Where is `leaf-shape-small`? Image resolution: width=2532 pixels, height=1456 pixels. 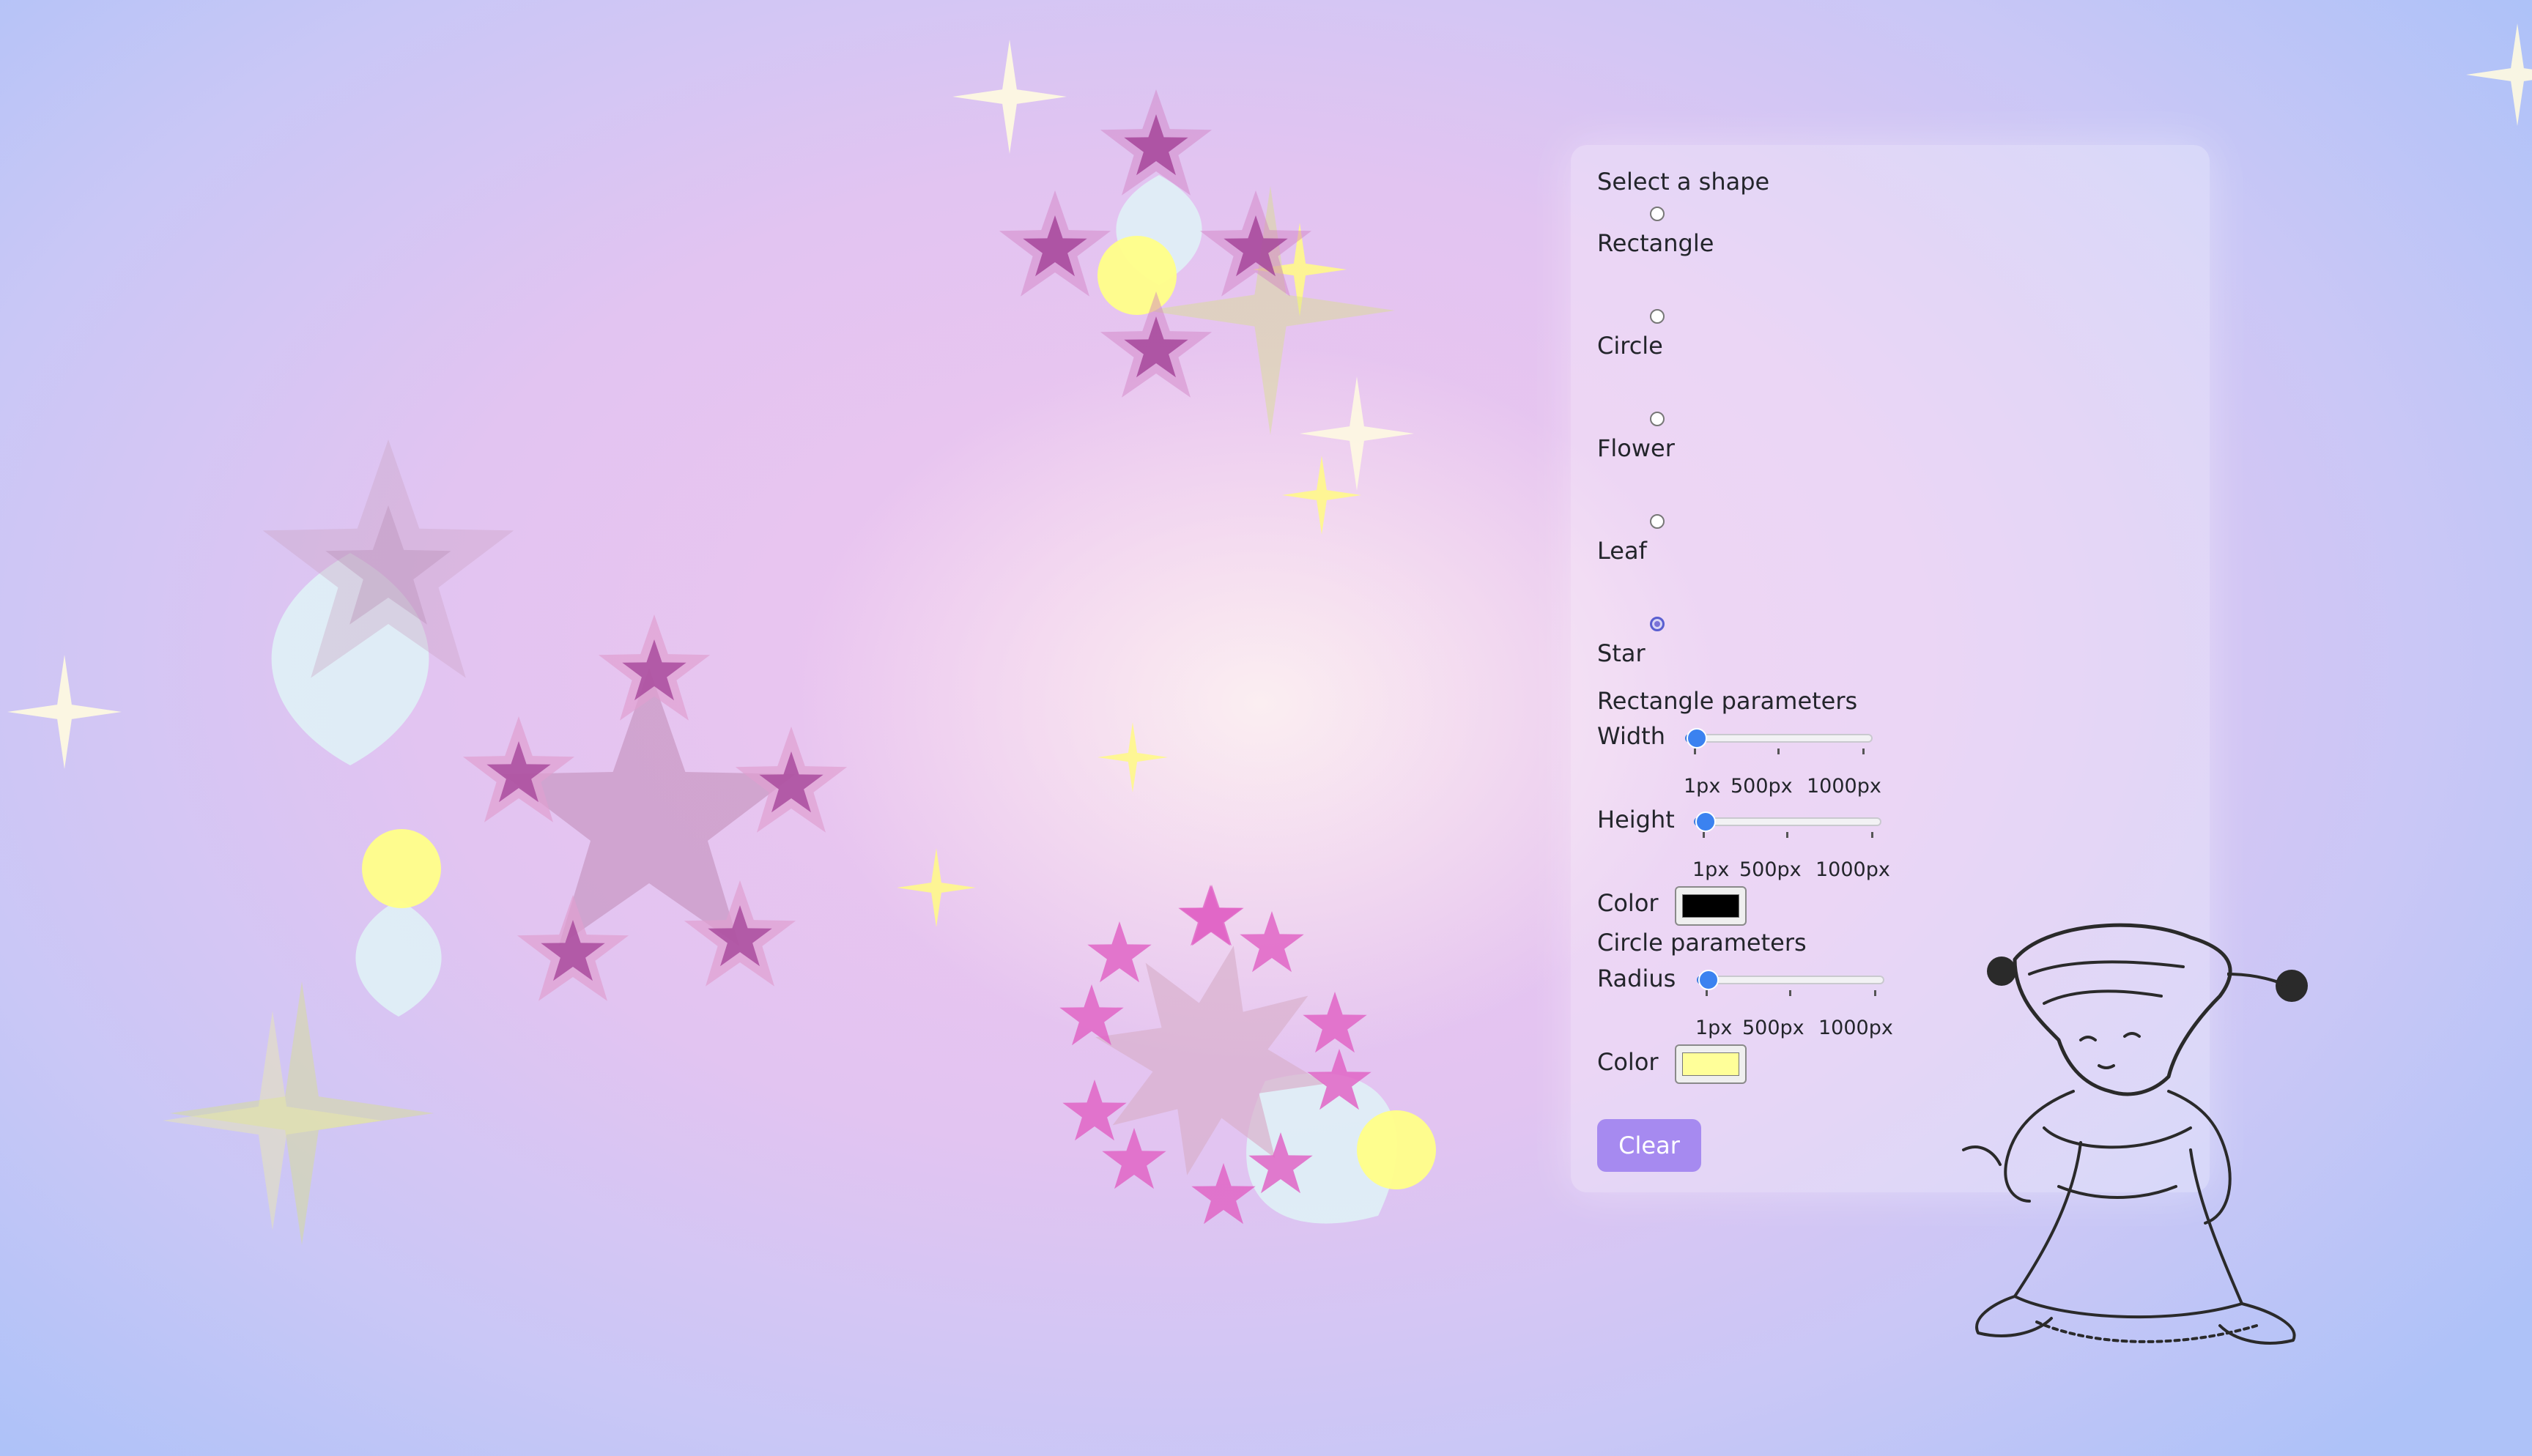
leaf-shape-small is located at coordinates (398, 958).